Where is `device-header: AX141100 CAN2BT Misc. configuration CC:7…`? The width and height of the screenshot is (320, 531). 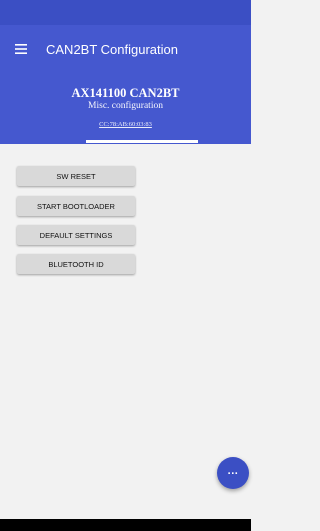 device-header: AX141100 CAN2BT Misc. configuration CC:7… is located at coordinates (125, 108).